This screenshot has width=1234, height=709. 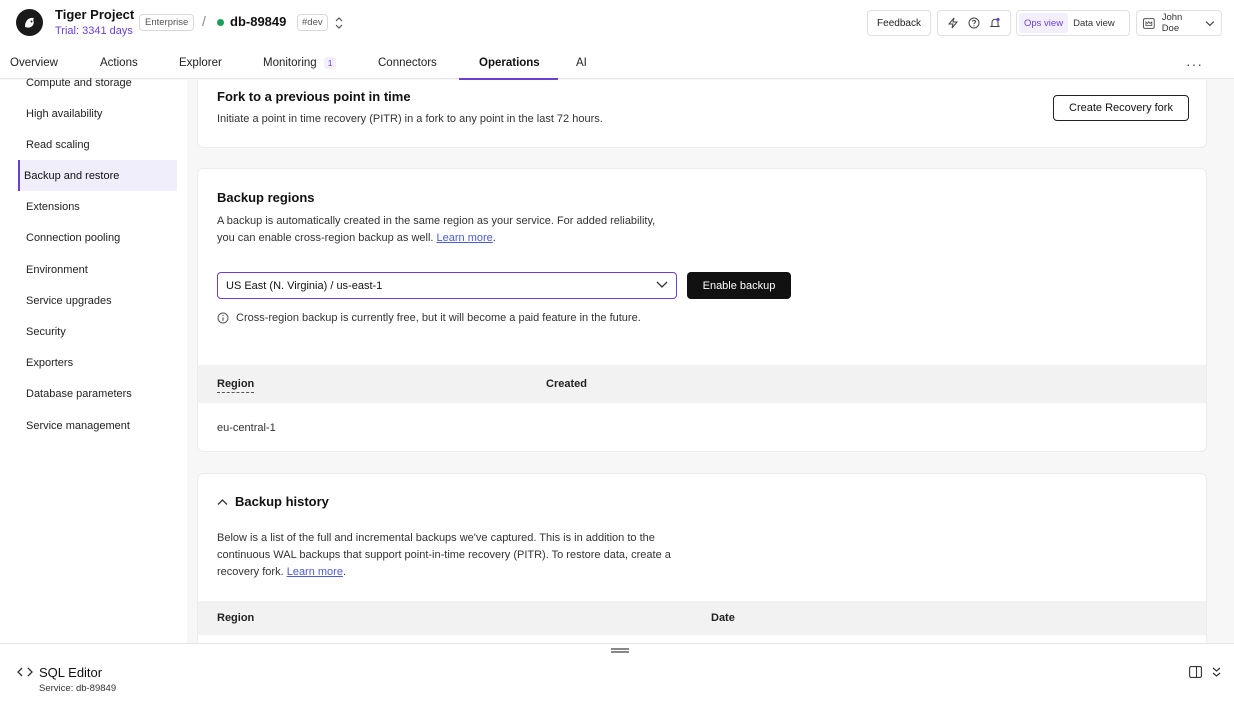 What do you see at coordinates (1121, 108) in the screenshot?
I see `create-recovery-fork-button: Create Recovery fork` at bounding box center [1121, 108].